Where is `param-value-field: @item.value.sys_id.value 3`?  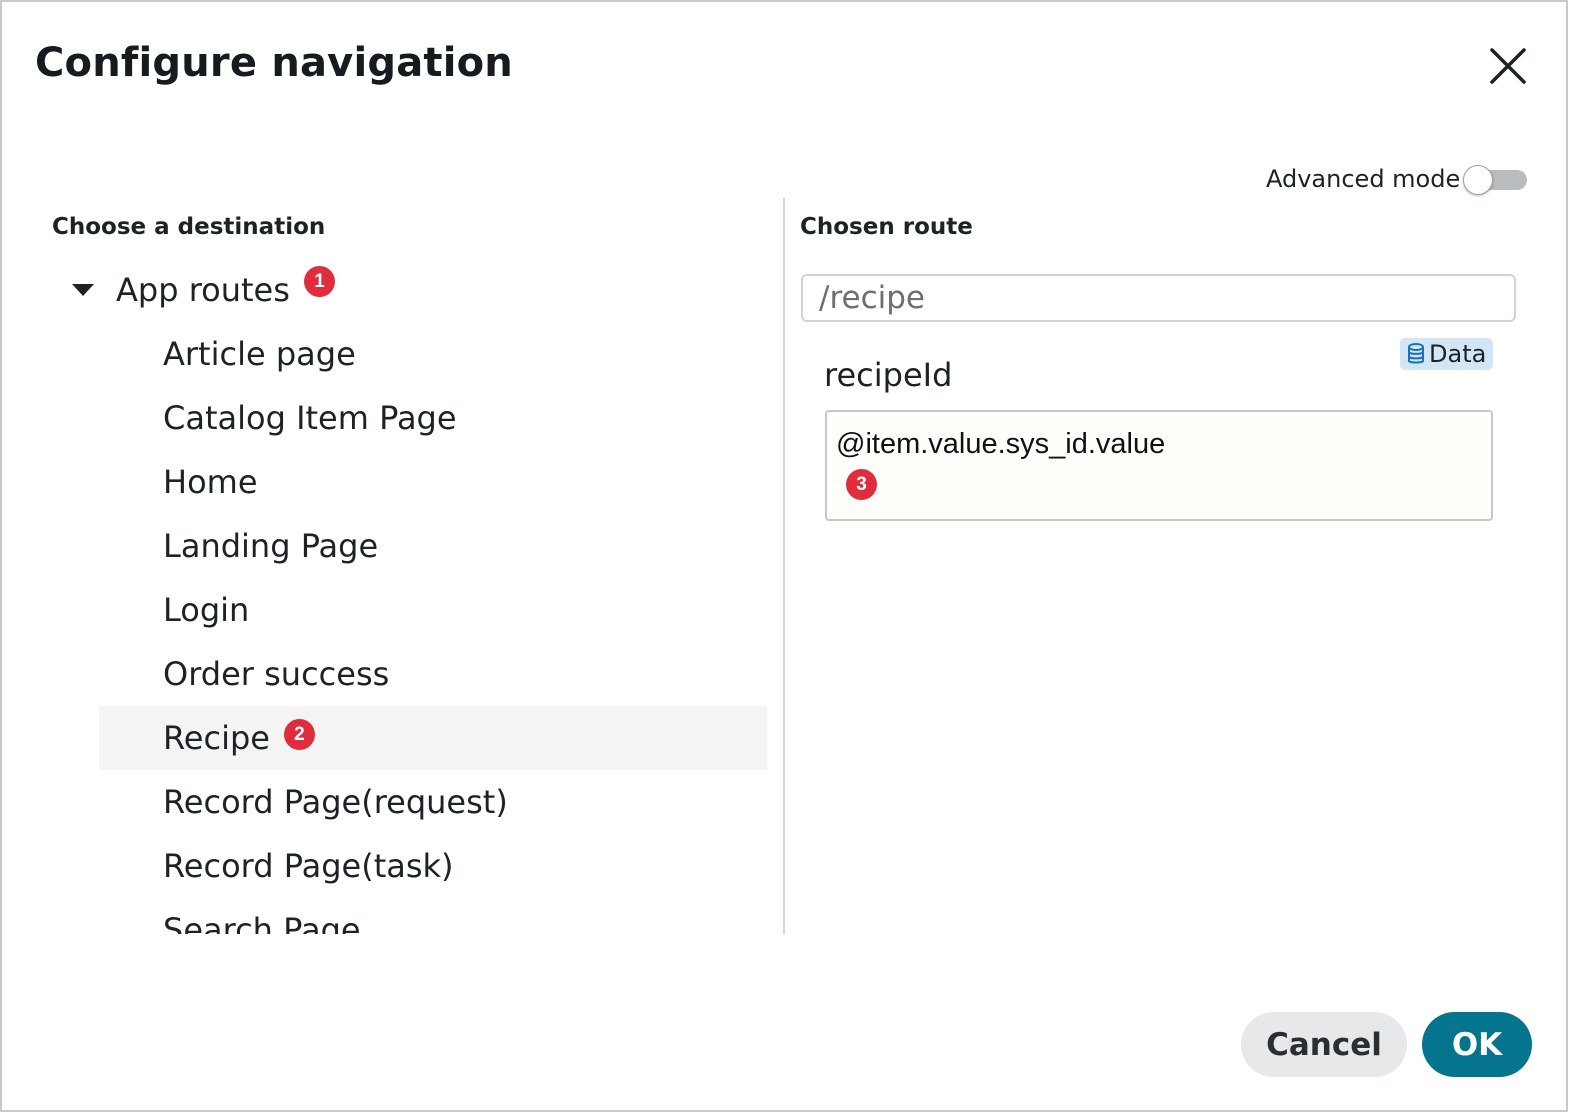
param-value-field: @item.value.sys_id.value 3 is located at coordinates (1159, 465).